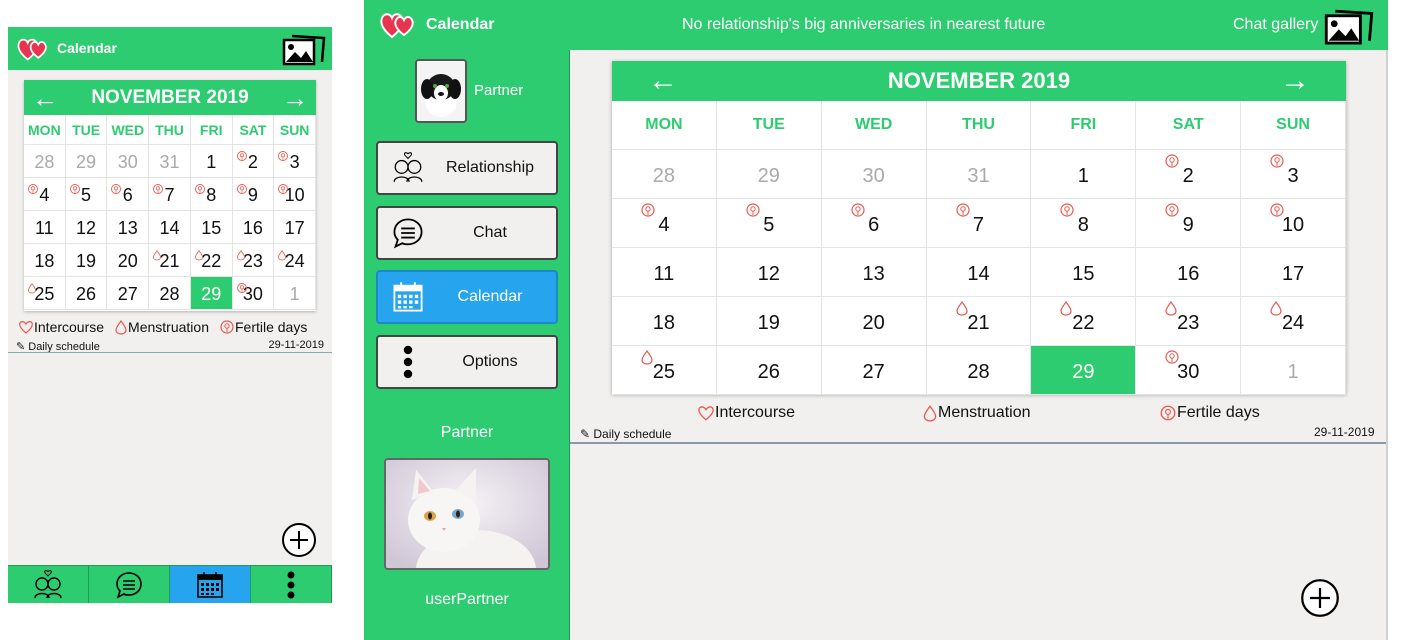 The height and width of the screenshot is (640, 1416). What do you see at coordinates (198, 255) in the screenshot?
I see `drop-icon` at bounding box center [198, 255].